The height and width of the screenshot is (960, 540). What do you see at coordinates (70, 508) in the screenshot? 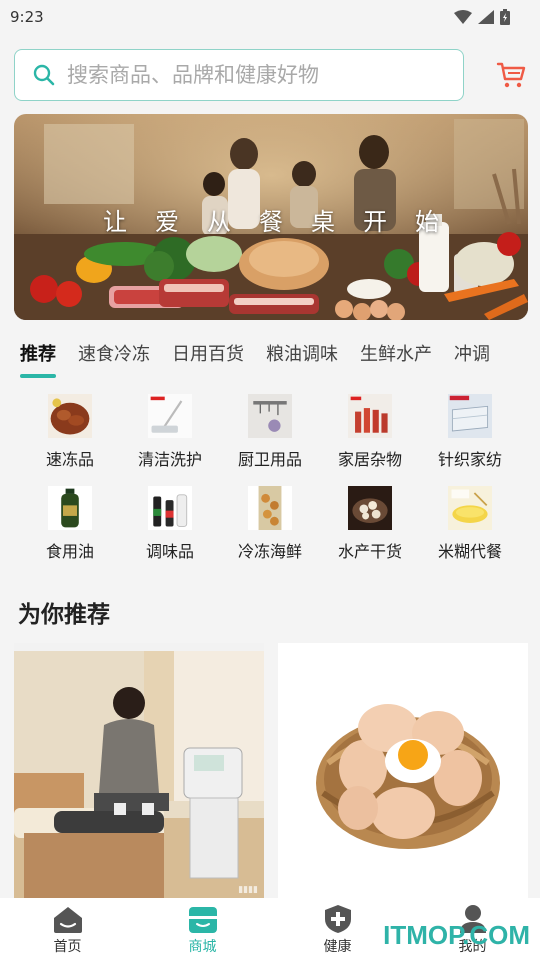
I see `oil-bottle-image` at bounding box center [70, 508].